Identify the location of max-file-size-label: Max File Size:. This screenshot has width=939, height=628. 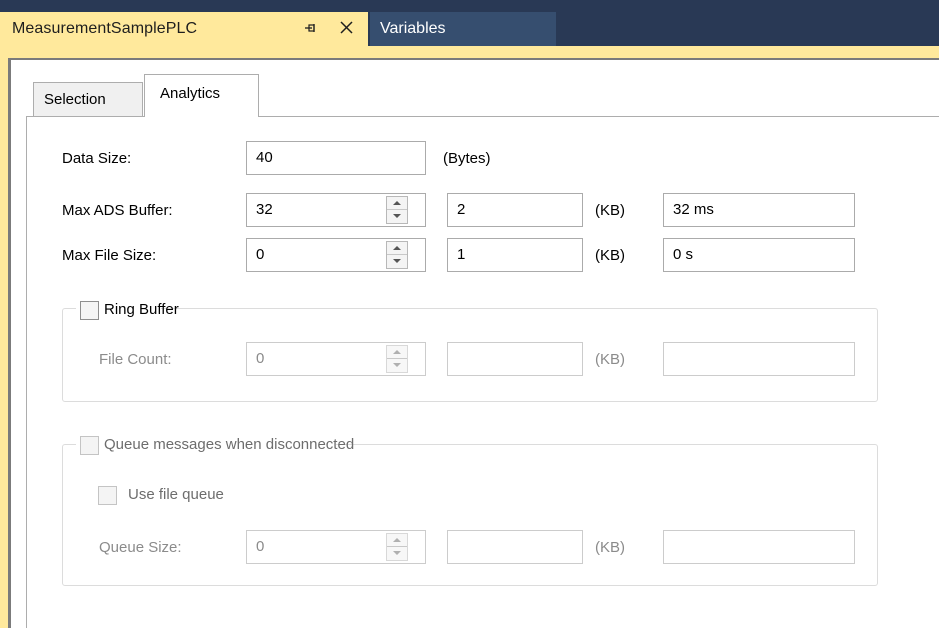
(109, 255).